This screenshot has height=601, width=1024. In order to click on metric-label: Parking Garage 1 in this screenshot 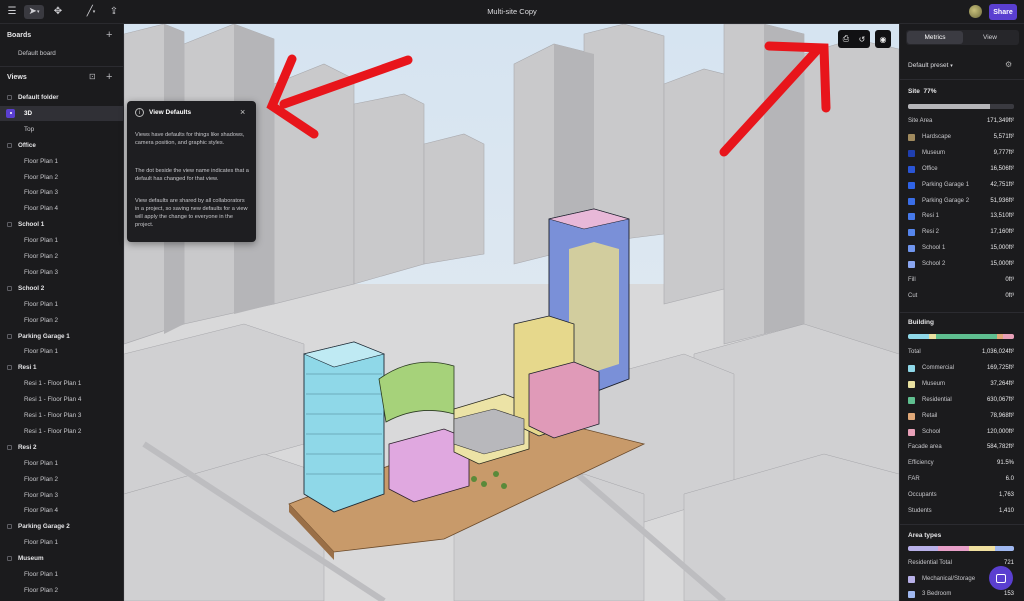, I will do `click(946, 184)`.